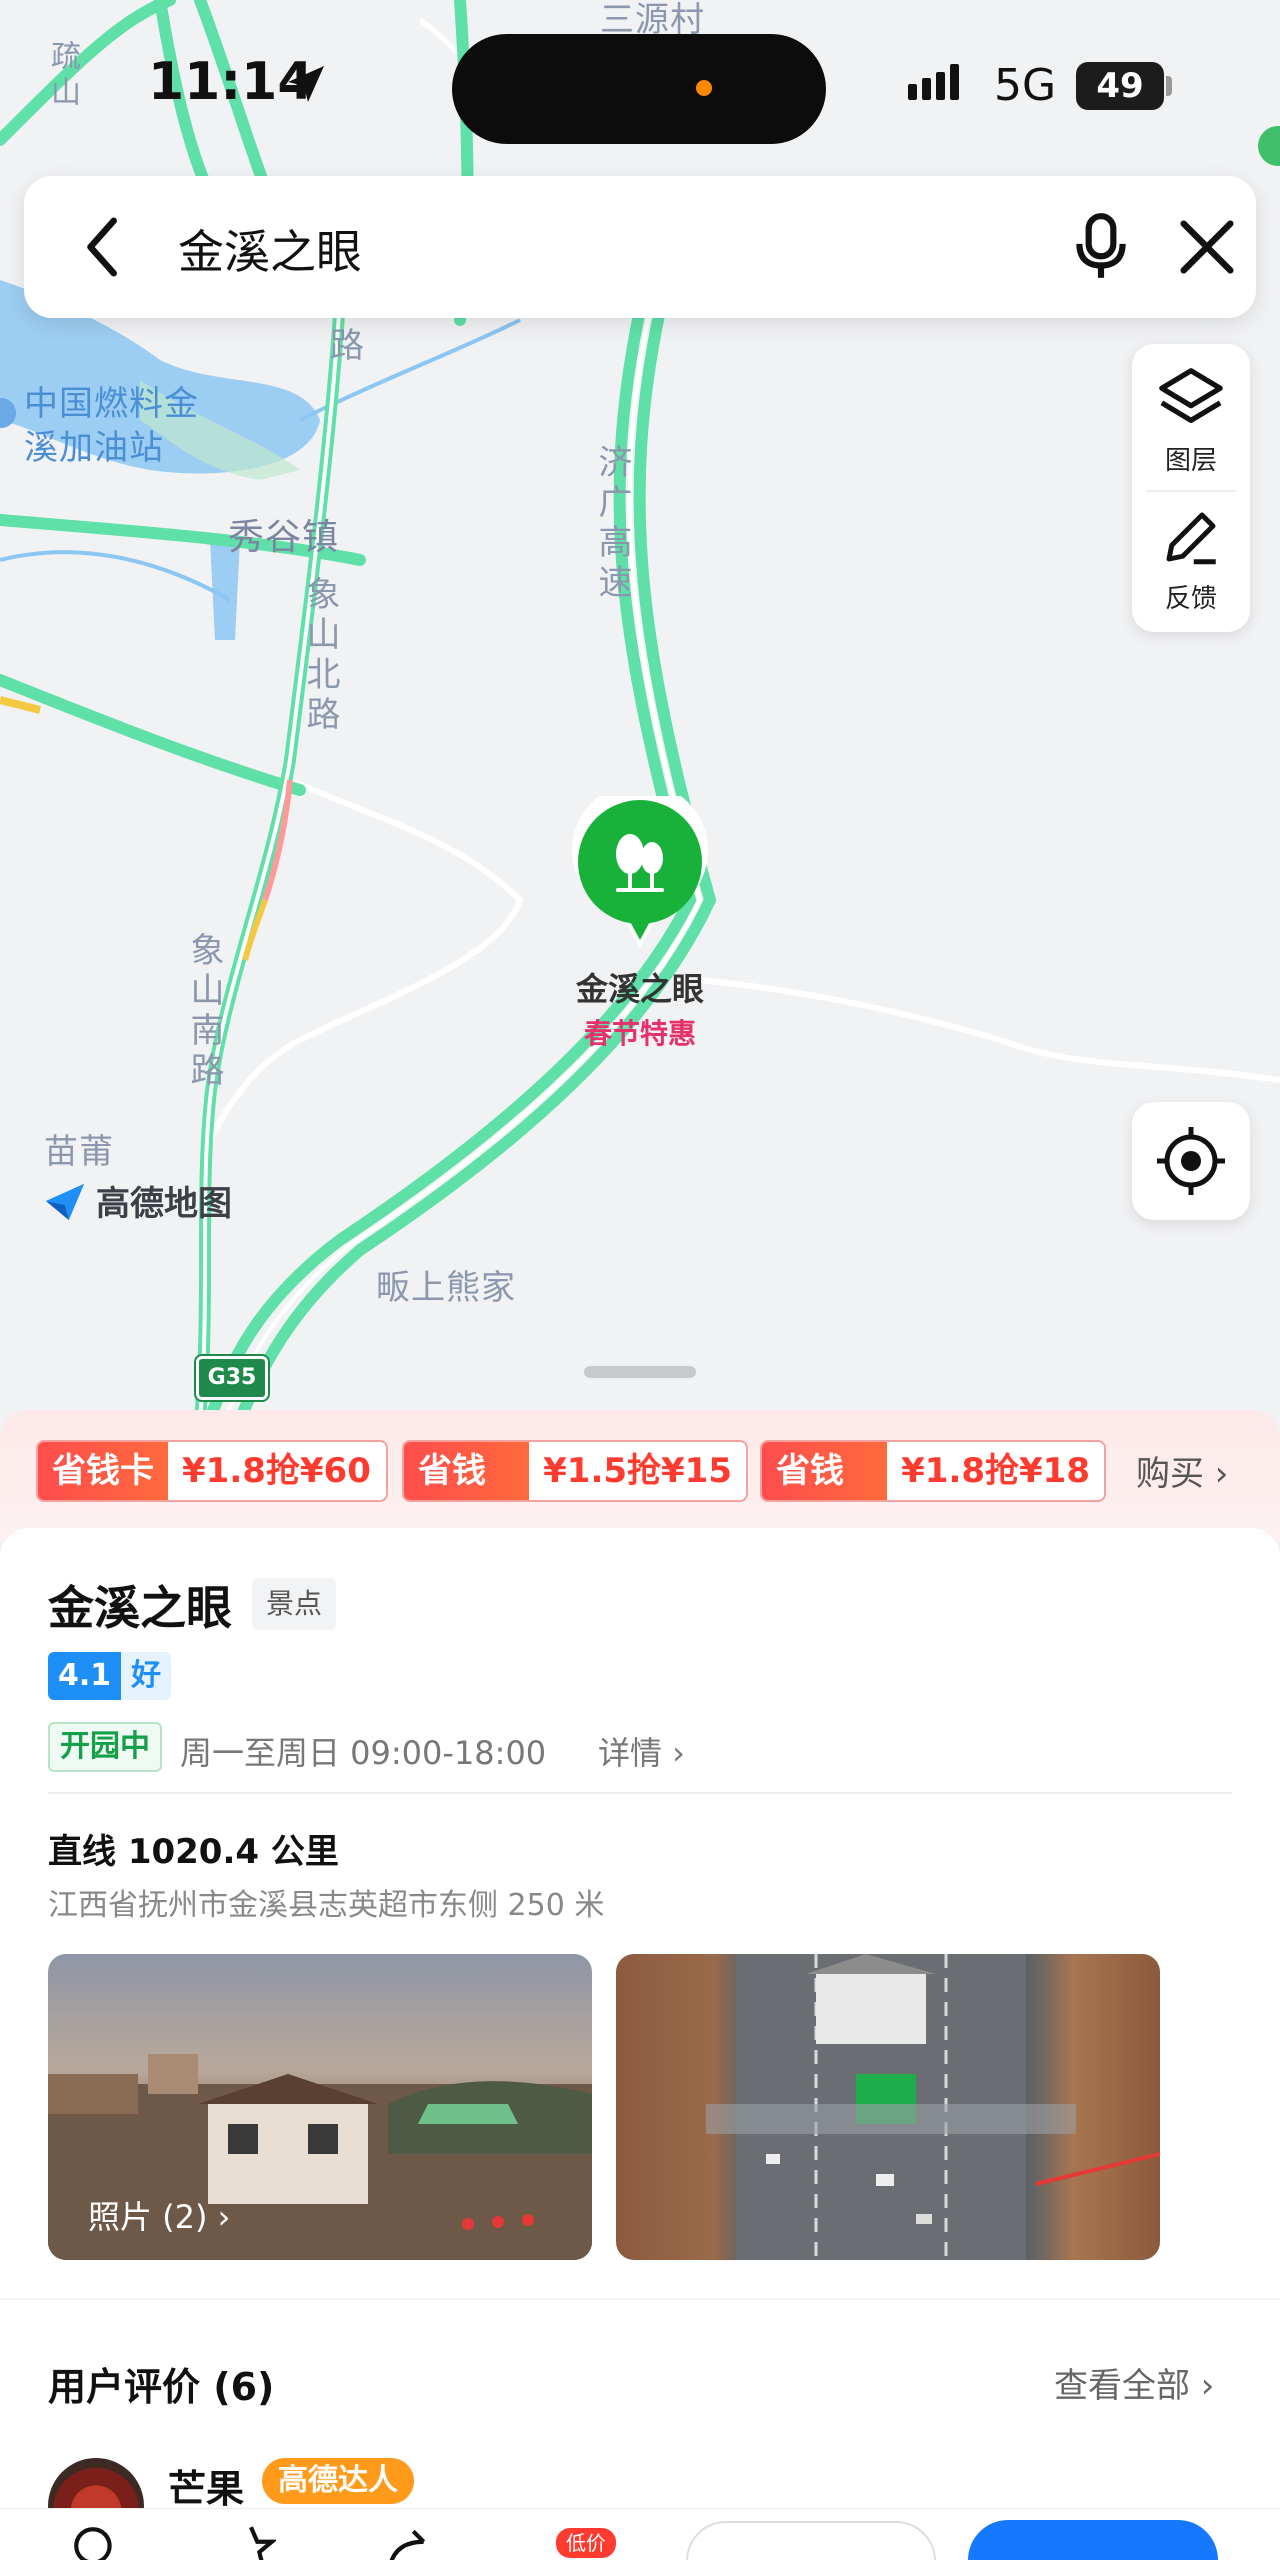 The height and width of the screenshot is (2560, 1280). I want to click on map-label-road-south: 象山南路, so click(204, 1012).